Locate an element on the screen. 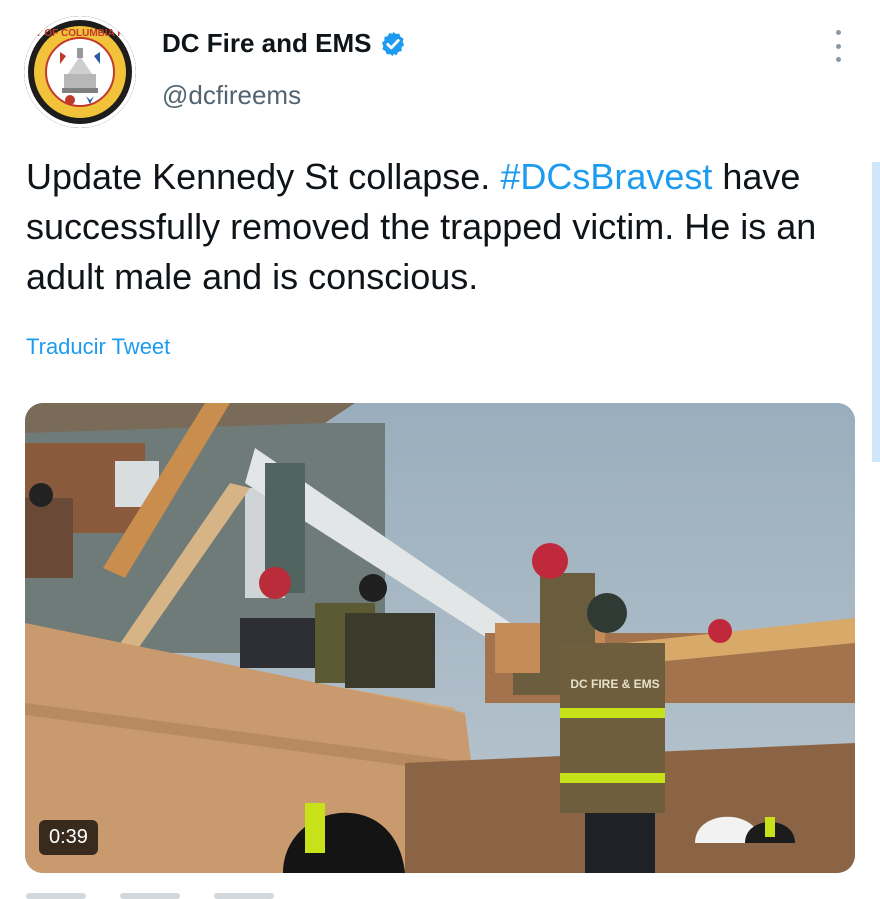 Image resolution: width=880 pixels, height=899 pixels. tweet-stats-partial is located at coordinates (176, 892).